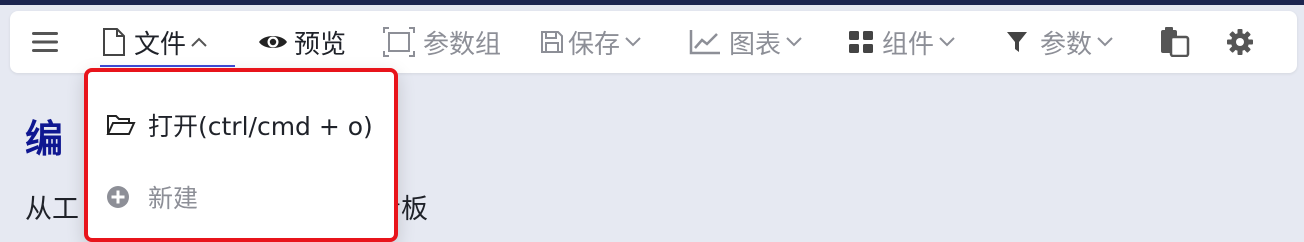 The height and width of the screenshot is (242, 1304). Describe the element at coordinates (755, 44) in the screenshot. I see `chart-label: 图表` at that location.